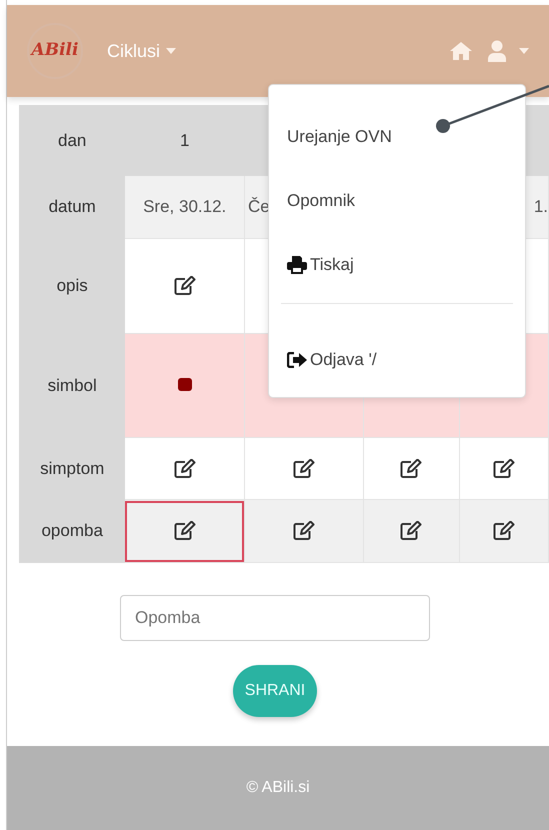 The width and height of the screenshot is (549, 830). Describe the element at coordinates (323, 360) in the screenshot. I see `menu-item: Odjava '/` at that location.